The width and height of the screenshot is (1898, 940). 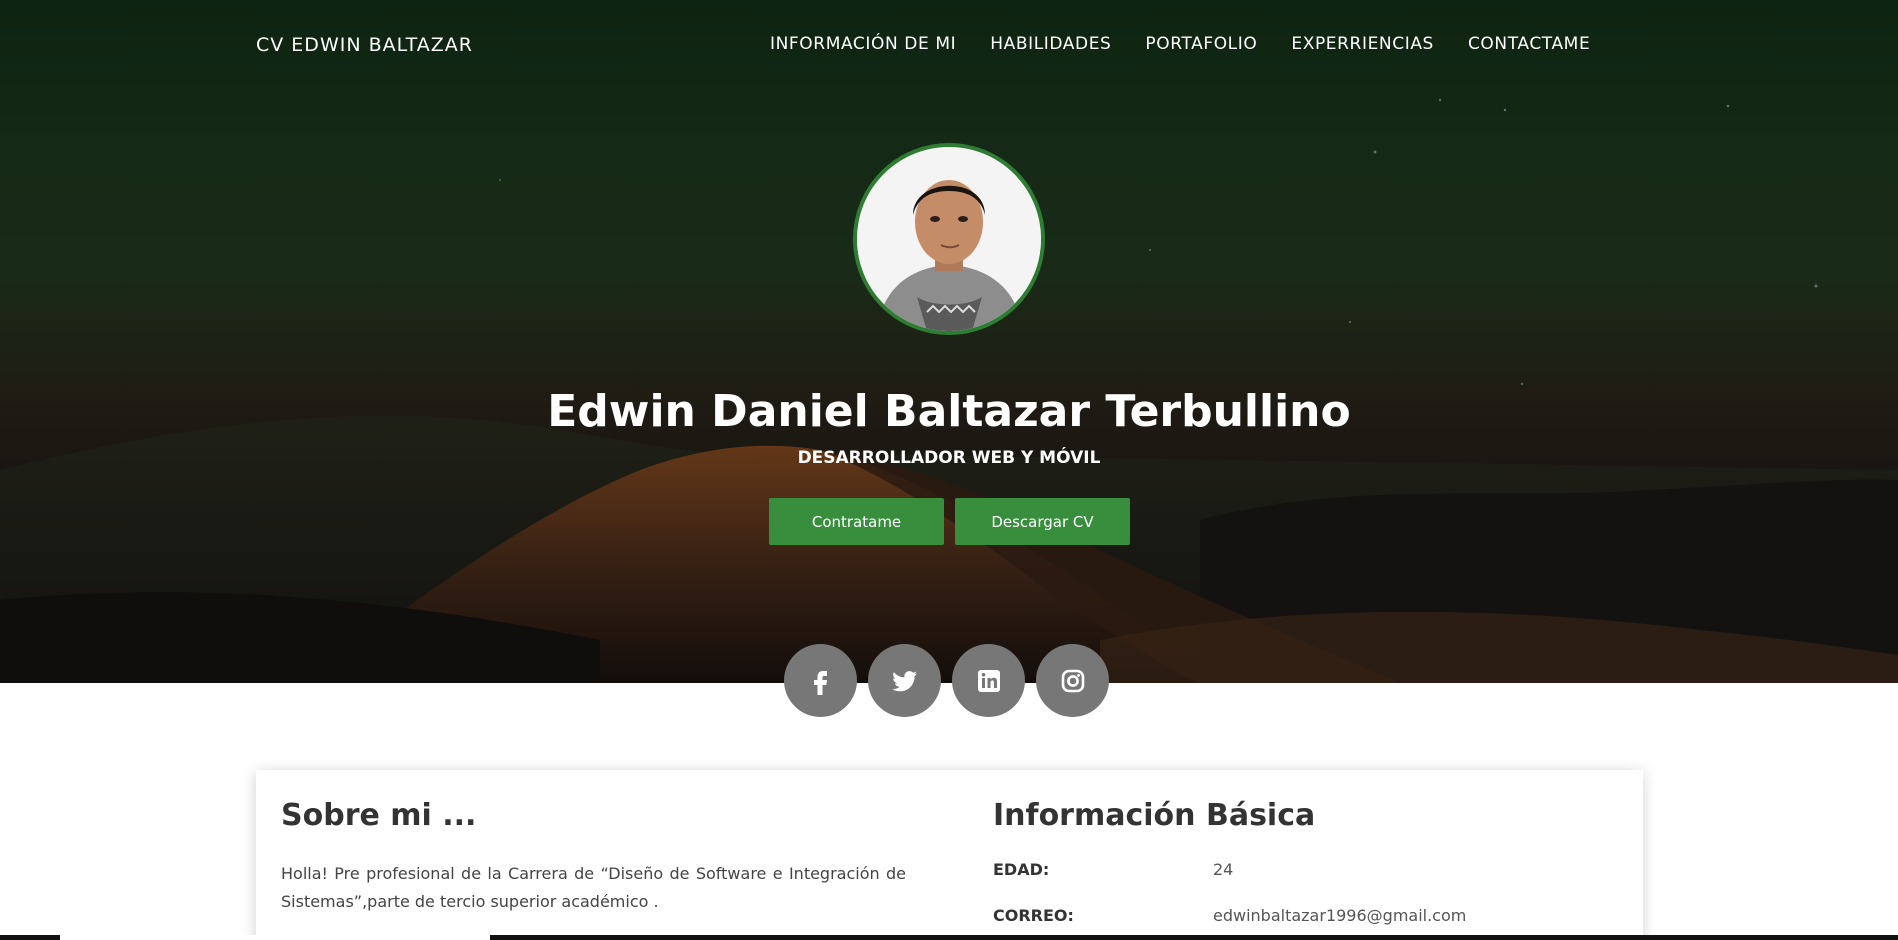 What do you see at coordinates (949, 411) in the screenshot?
I see `hero-name: Edwin Daniel Baltazar Terbullino` at bounding box center [949, 411].